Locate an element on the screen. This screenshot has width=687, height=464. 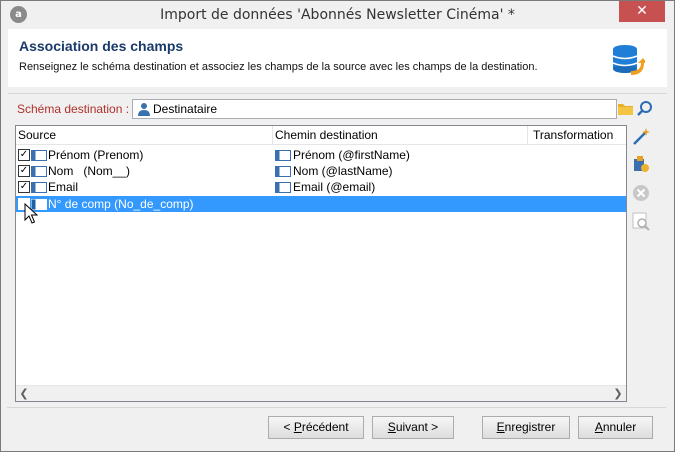
mnemonic: P is located at coordinates (297, 427).